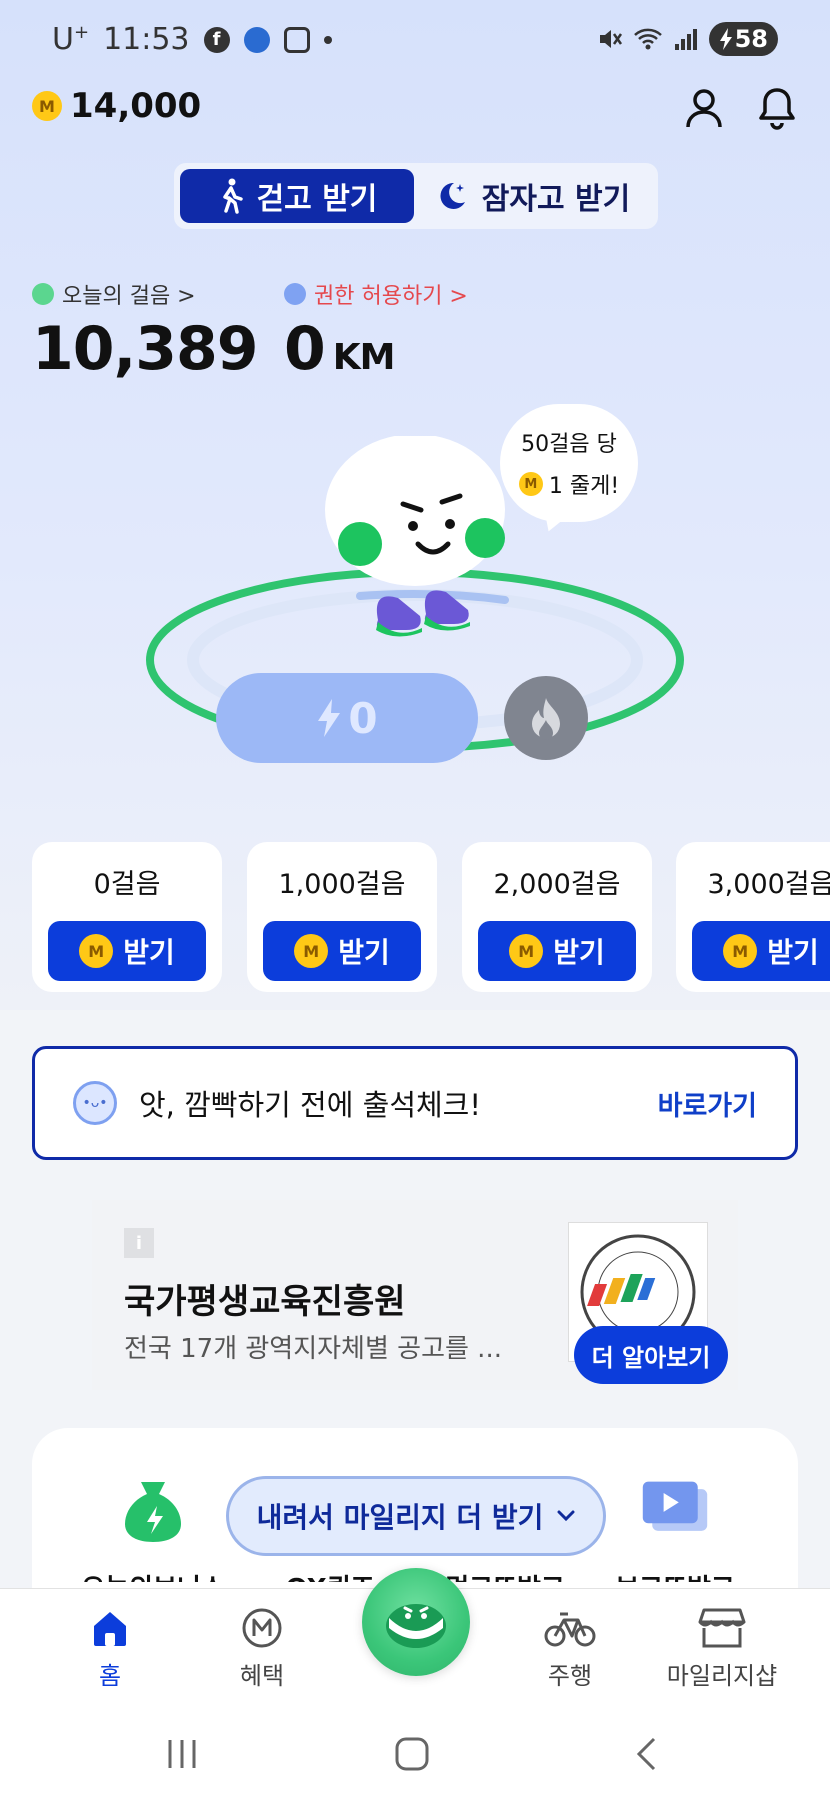 The image size is (830, 1798). What do you see at coordinates (557, 884) in the screenshot?
I see `milestone-label: 2,000걸음` at bounding box center [557, 884].